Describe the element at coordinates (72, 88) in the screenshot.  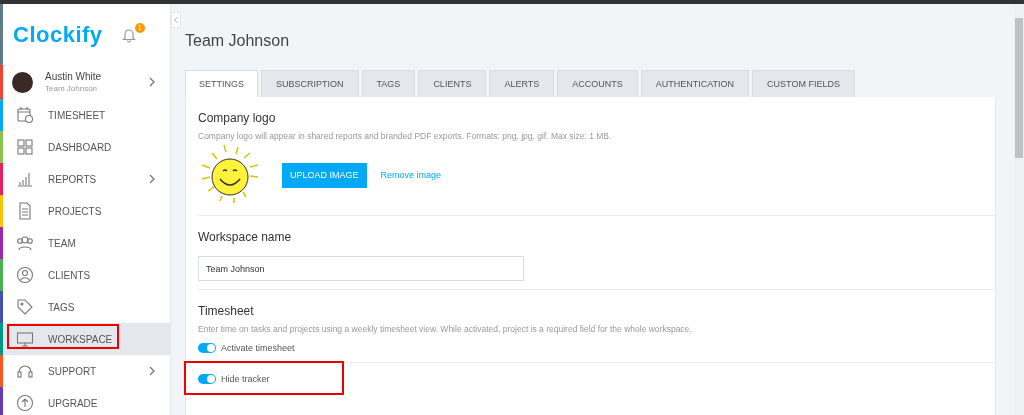
I see `user-team: Team Johnson` at that location.